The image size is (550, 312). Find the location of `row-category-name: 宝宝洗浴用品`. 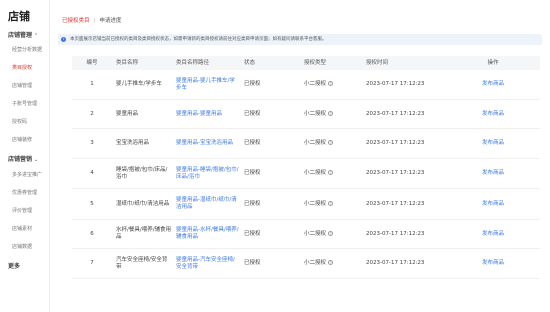

row-category-name: 宝宝洗浴用品 is located at coordinates (133, 143).